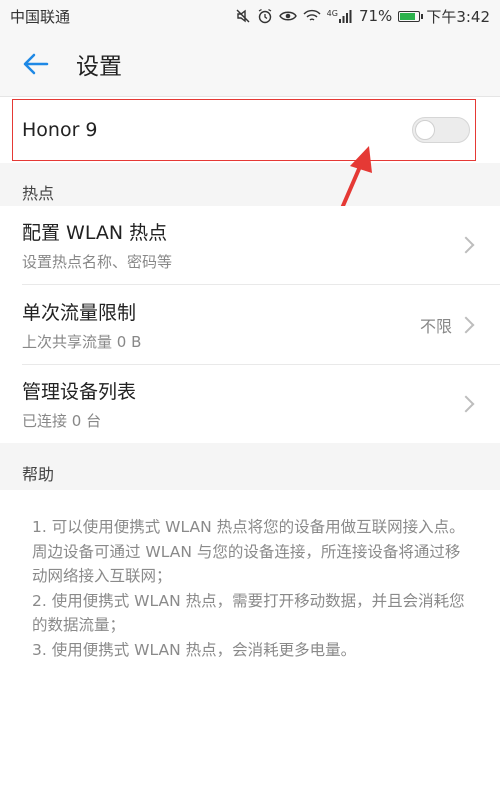 The image size is (500, 800). I want to click on list-item-configure-hotspot: 配置 WLAN 热点 设置热点名称、密码等, so click(250, 245).